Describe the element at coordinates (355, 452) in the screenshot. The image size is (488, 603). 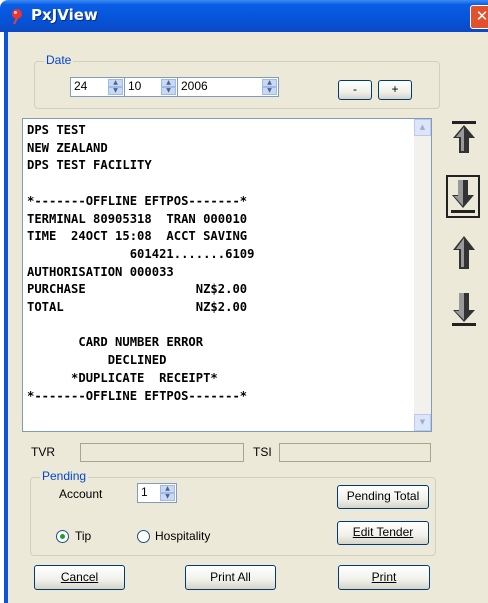
I see `tsi-field` at that location.